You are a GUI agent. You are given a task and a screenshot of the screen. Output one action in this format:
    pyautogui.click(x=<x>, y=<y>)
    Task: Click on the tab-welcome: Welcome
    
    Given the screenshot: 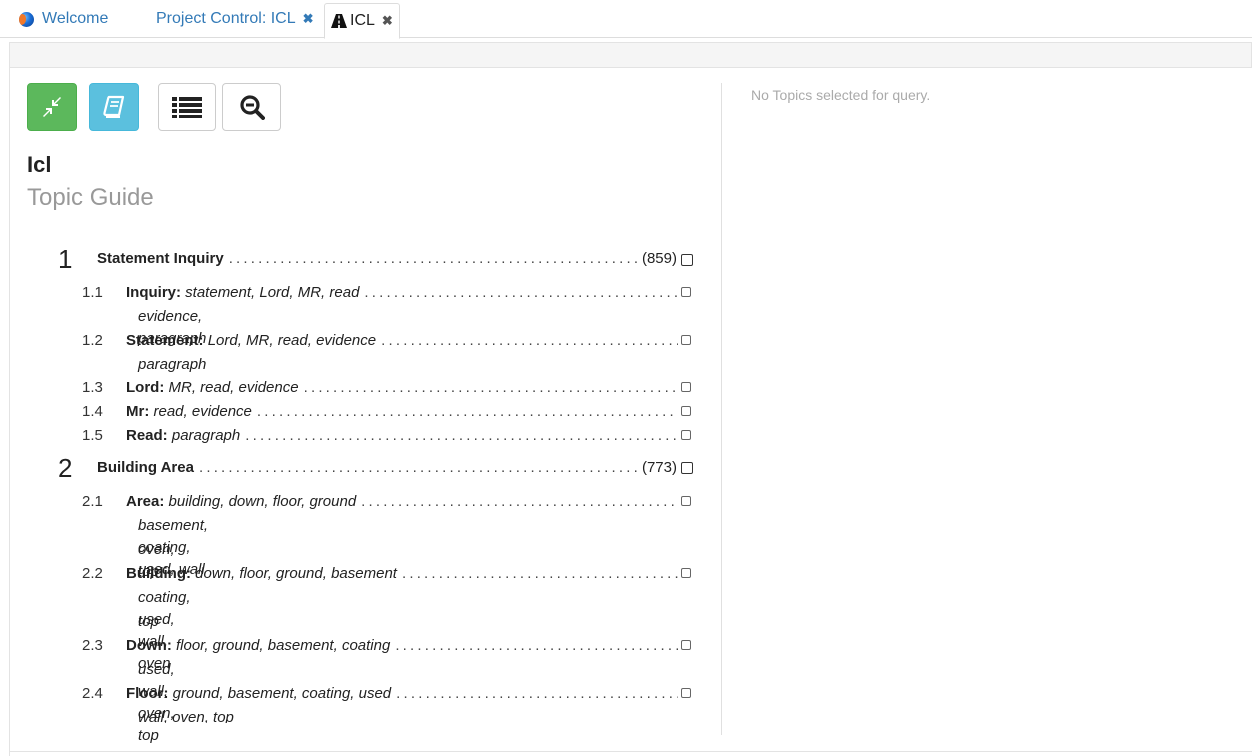 What is the action you would take?
    pyautogui.click(x=63, y=19)
    